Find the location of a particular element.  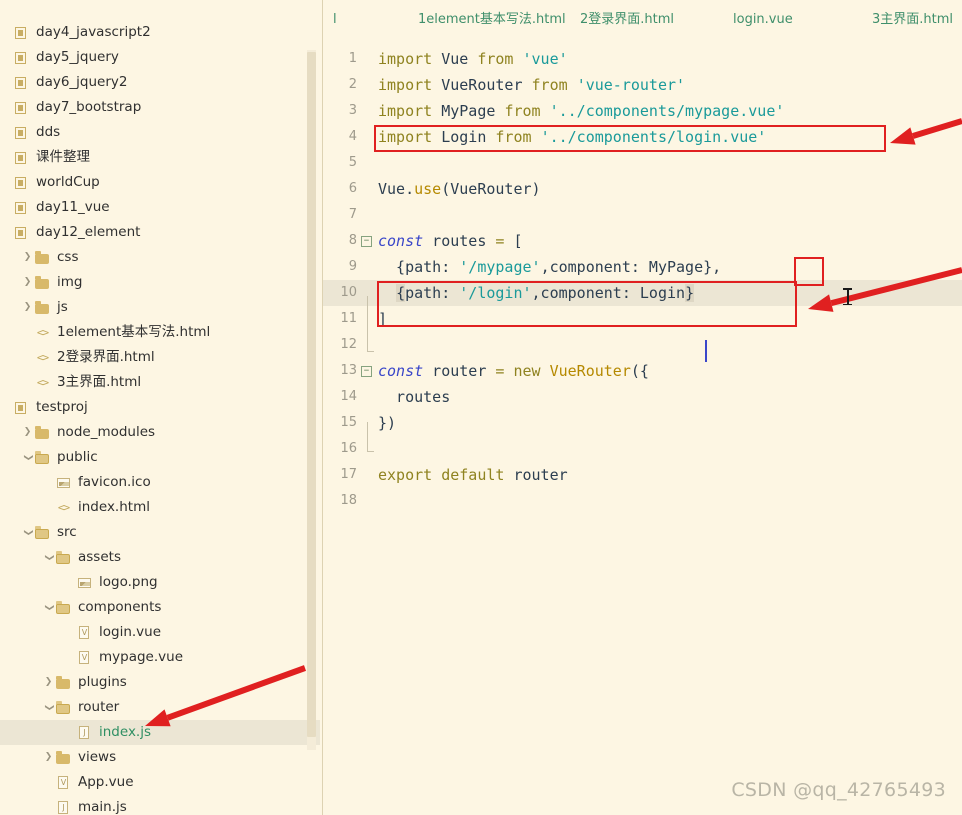

tree-item-components: ❯ components is located at coordinates (160, 607).